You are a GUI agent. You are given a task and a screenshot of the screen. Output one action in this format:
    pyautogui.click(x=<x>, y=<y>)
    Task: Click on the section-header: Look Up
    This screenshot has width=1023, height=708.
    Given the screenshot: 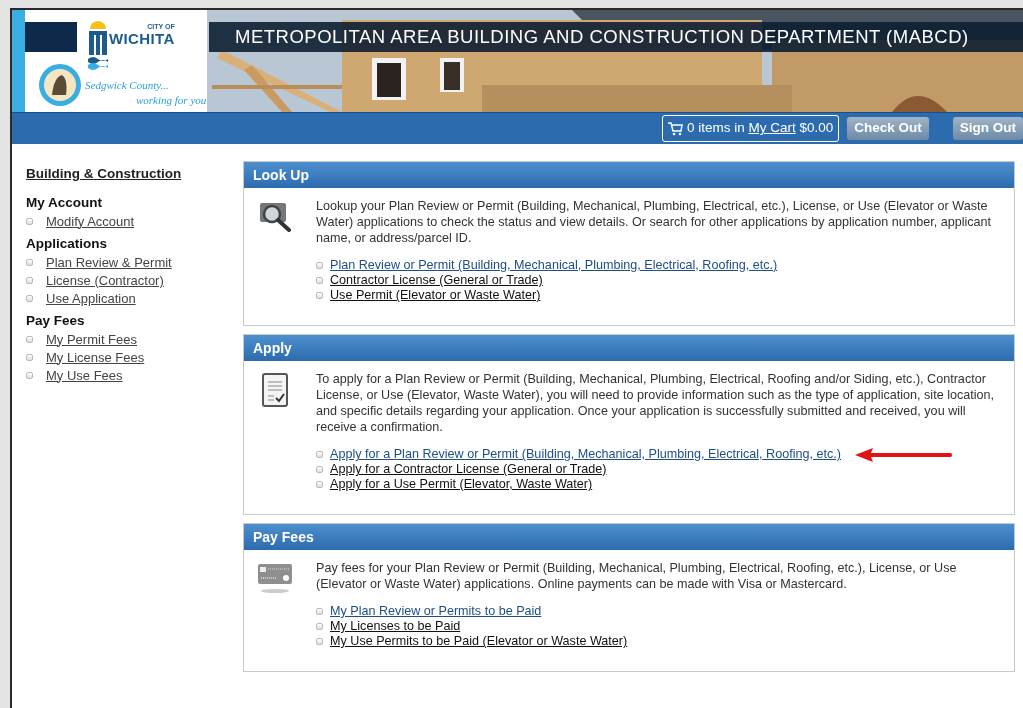 What is the action you would take?
    pyautogui.click(x=629, y=175)
    